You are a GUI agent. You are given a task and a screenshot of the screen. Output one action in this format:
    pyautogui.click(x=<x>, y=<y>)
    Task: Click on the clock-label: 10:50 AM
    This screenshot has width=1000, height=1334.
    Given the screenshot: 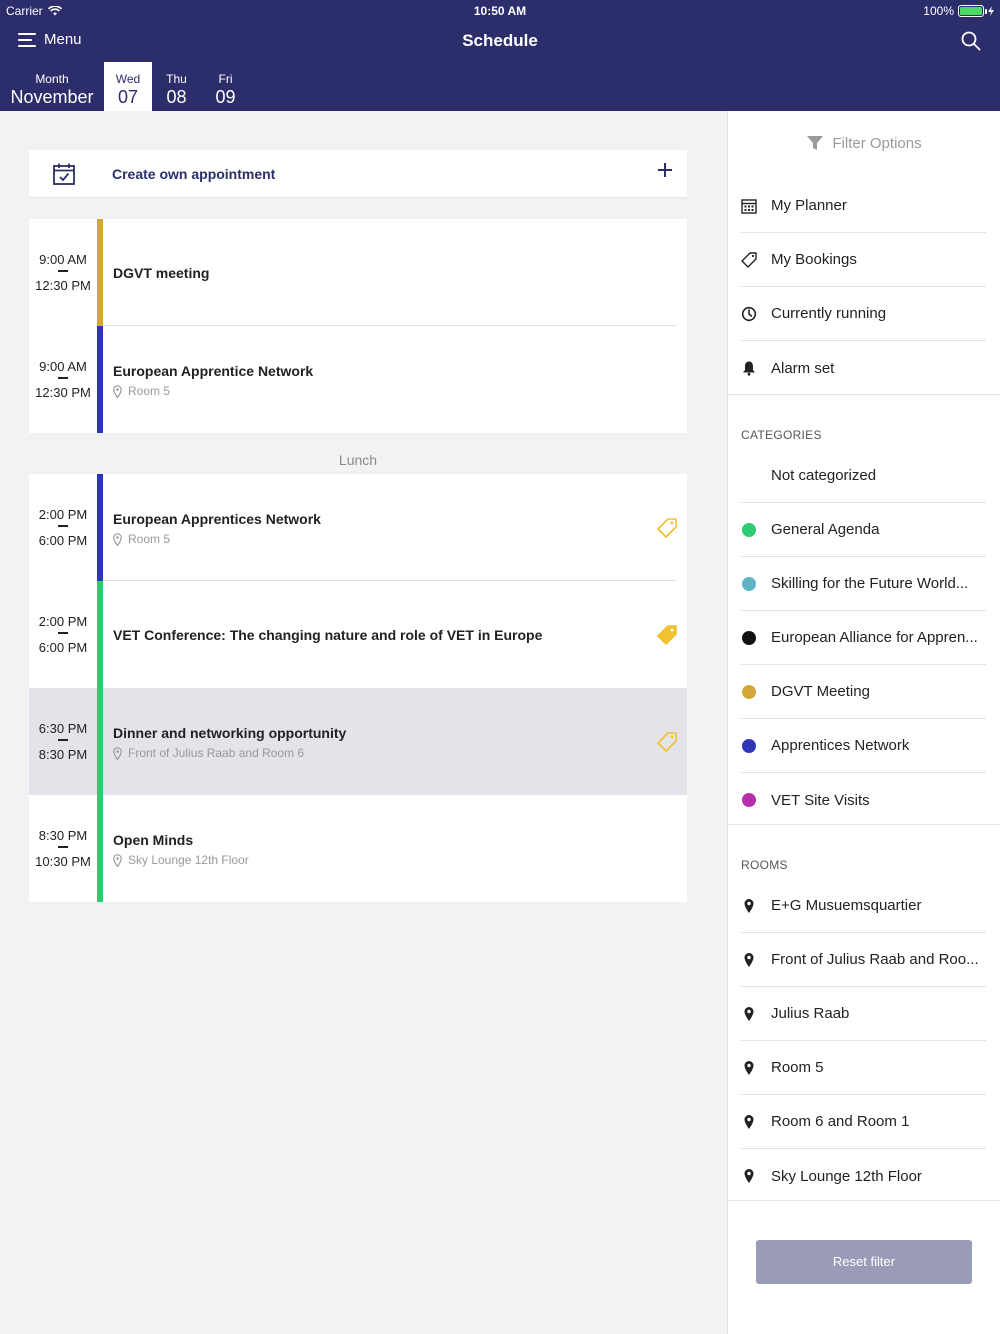 What is the action you would take?
    pyautogui.click(x=500, y=11)
    